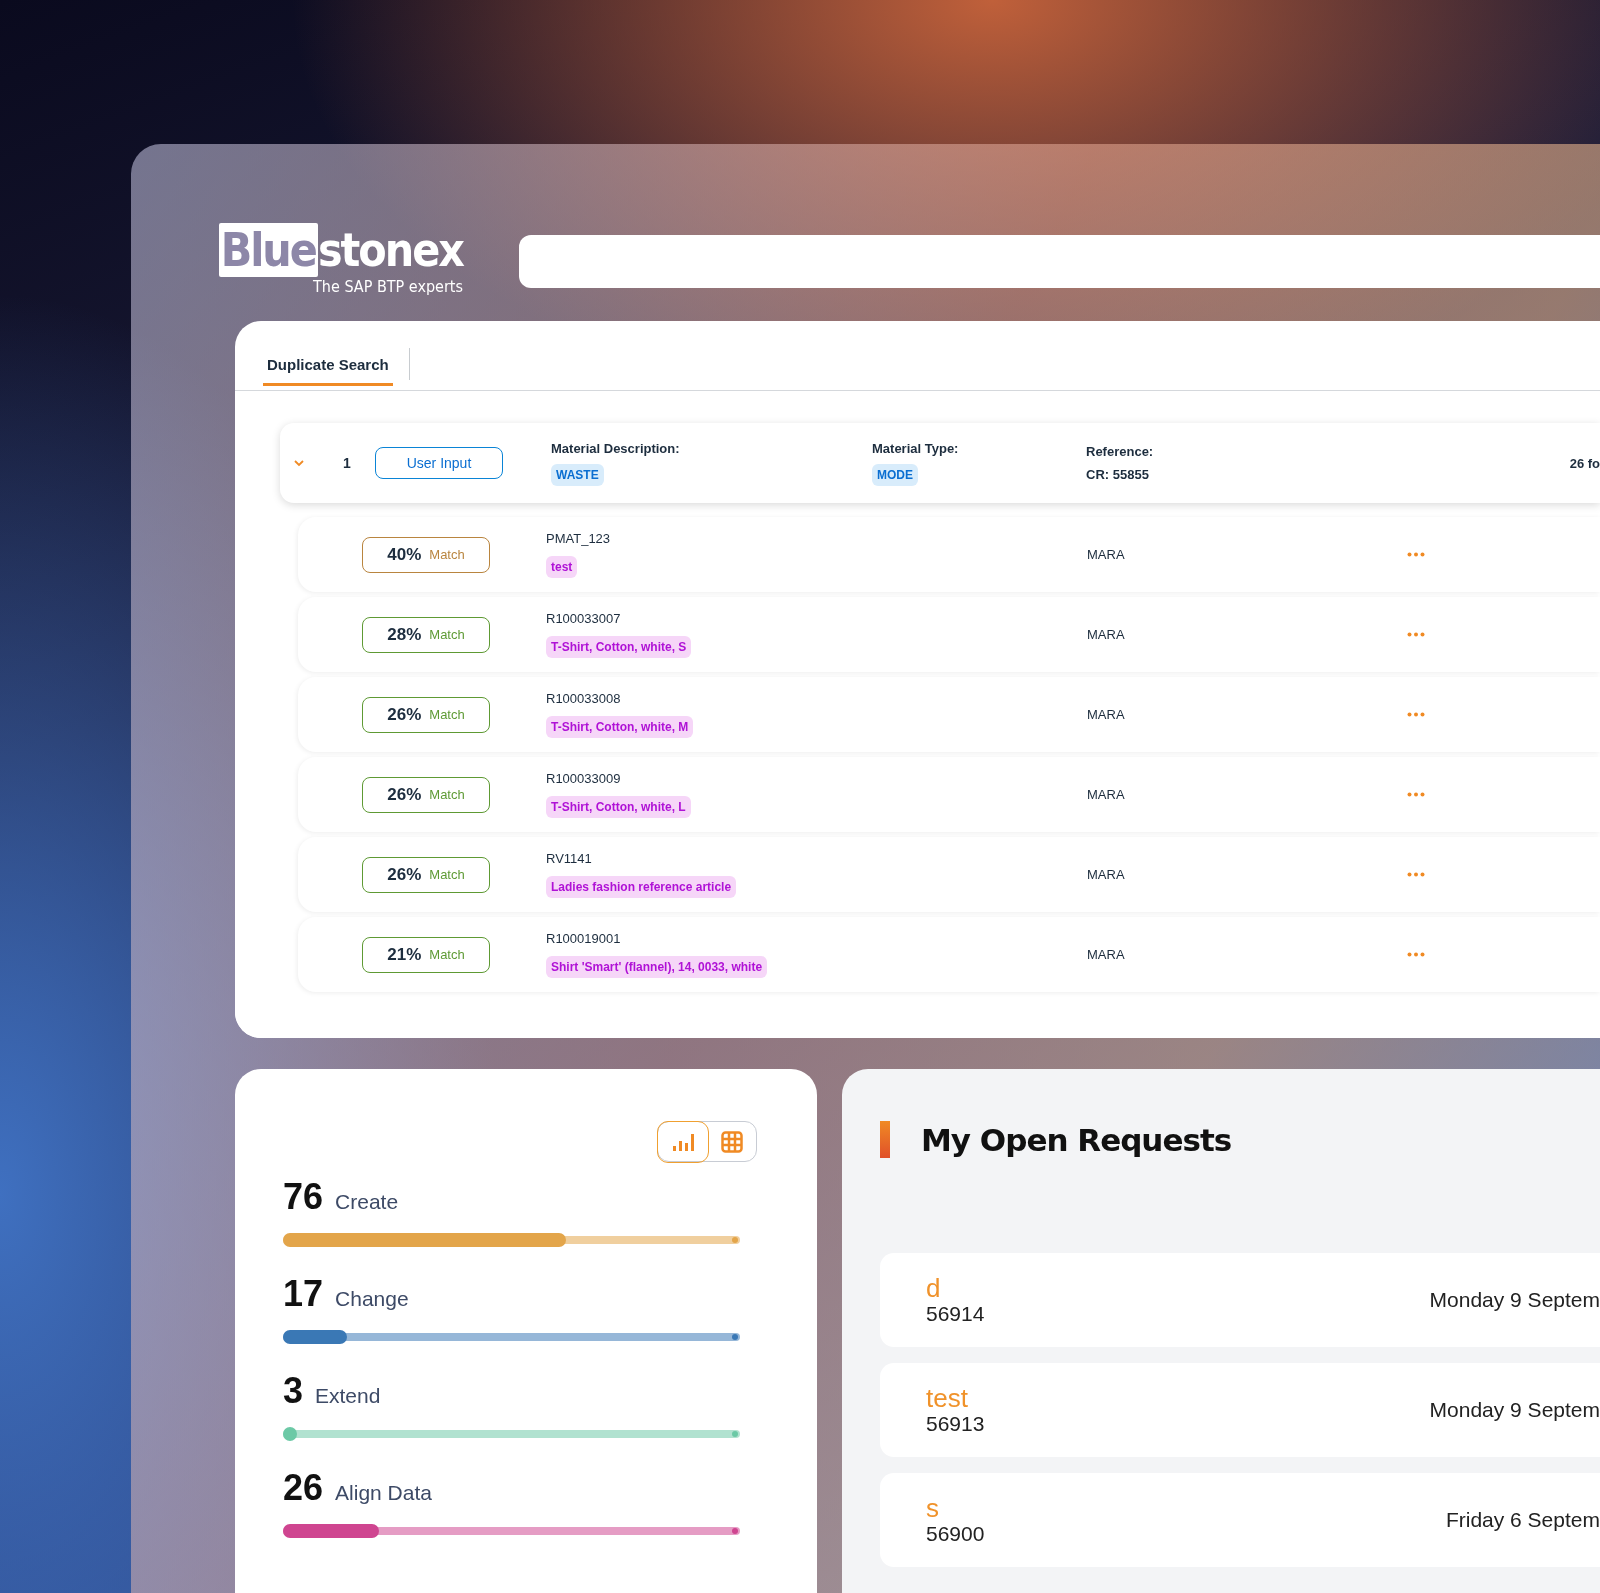 This screenshot has width=1600, height=1593. What do you see at coordinates (657, 967) in the screenshot?
I see `description-tag: Shirt 'Smart' (flannel), 14, 0033, white` at bounding box center [657, 967].